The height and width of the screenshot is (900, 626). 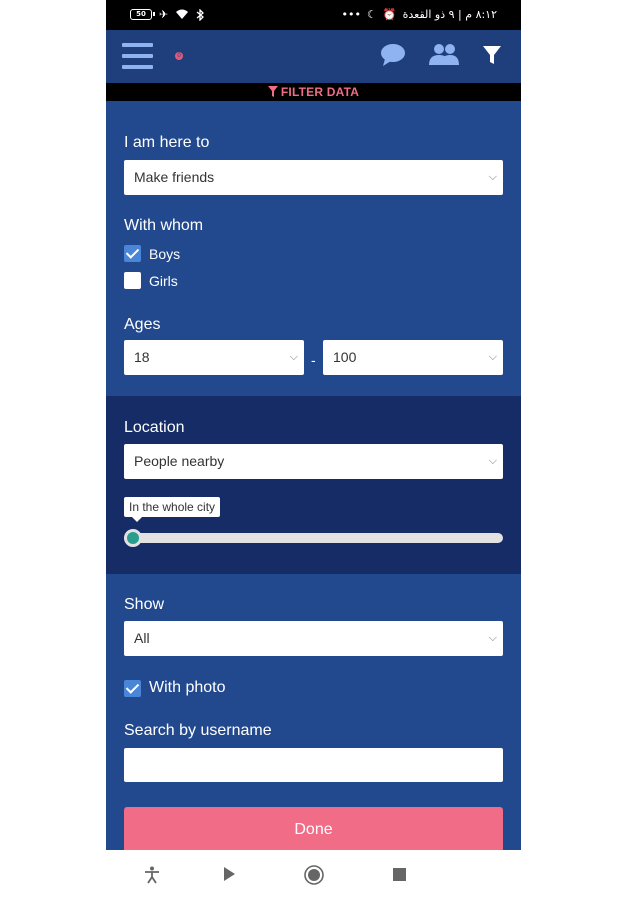 What do you see at coordinates (272, 91) in the screenshot?
I see `funnel-icon` at bounding box center [272, 91].